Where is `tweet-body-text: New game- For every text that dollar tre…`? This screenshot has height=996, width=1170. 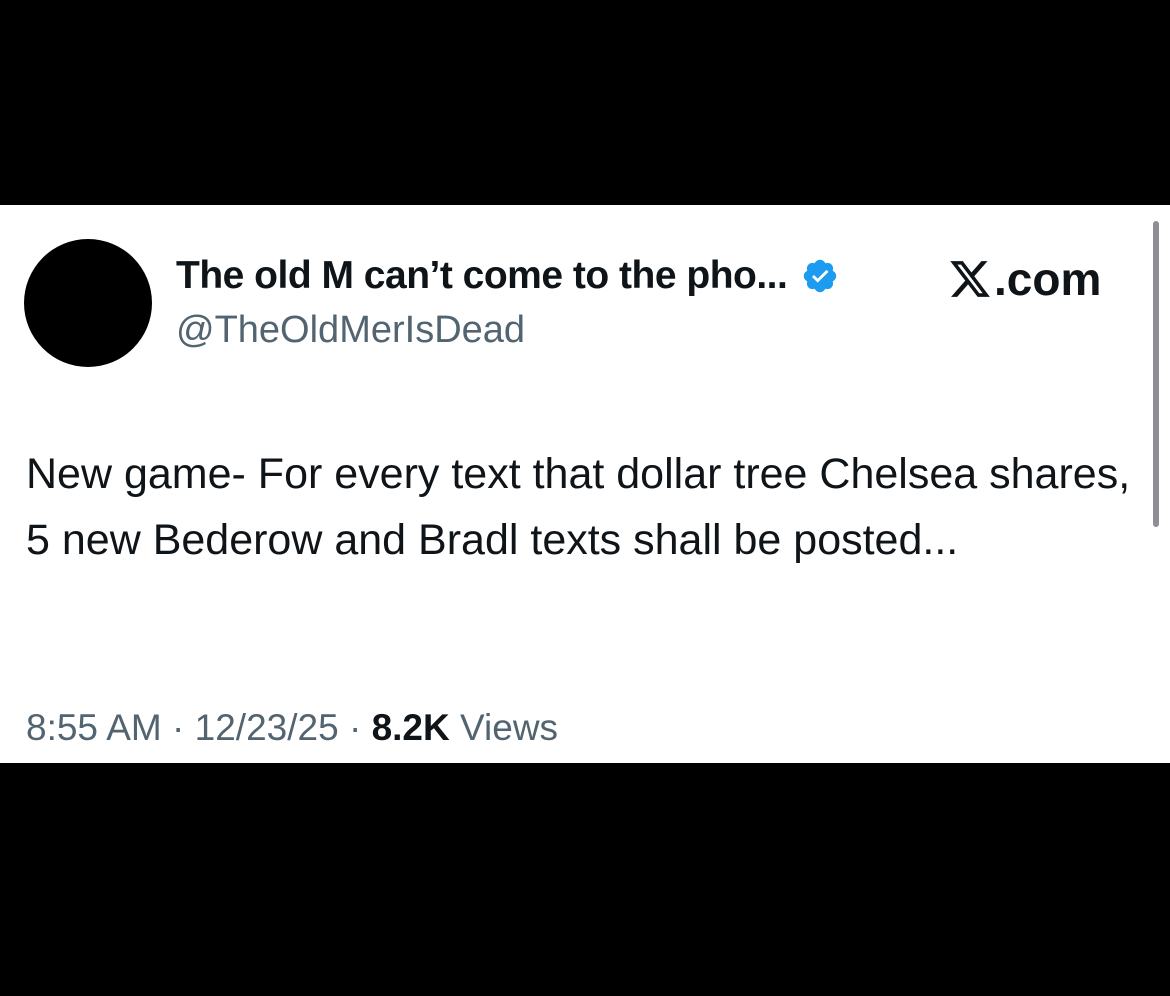
tweet-body-text: New game- For every text that dollar tre… is located at coordinates (578, 507).